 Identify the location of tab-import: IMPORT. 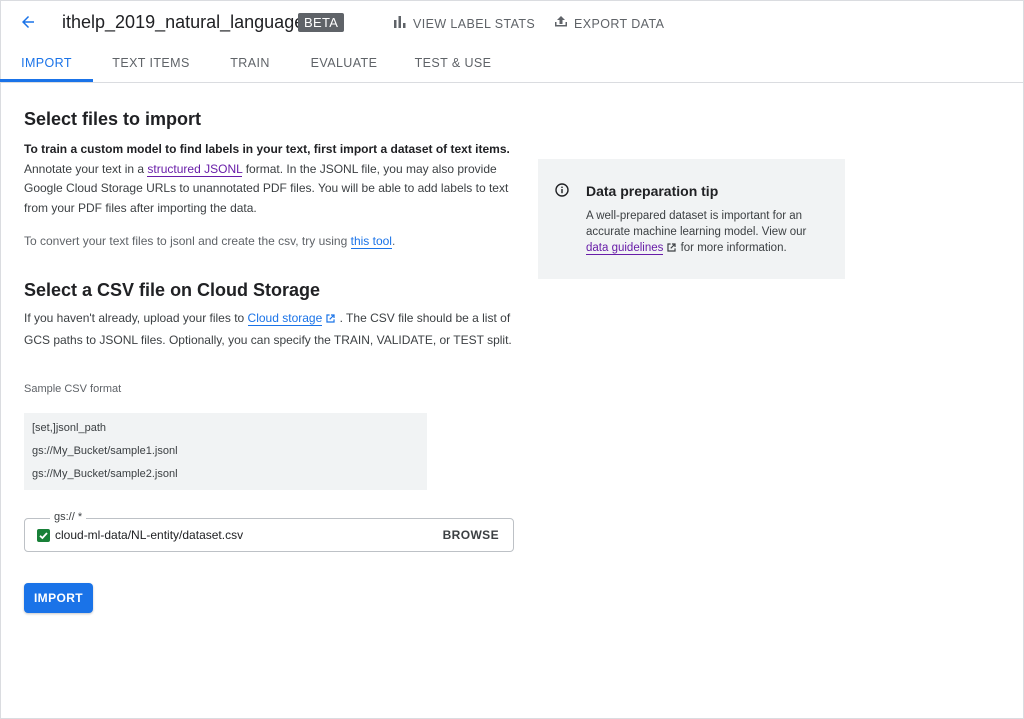
(46, 63).